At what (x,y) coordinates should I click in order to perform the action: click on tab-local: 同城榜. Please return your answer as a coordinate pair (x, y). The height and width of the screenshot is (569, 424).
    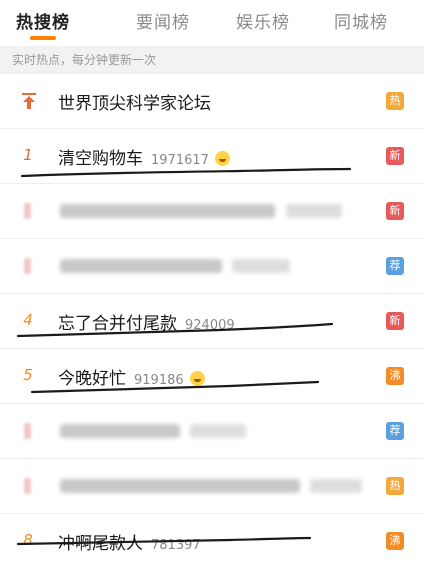
    Looking at the image, I should click on (361, 20).